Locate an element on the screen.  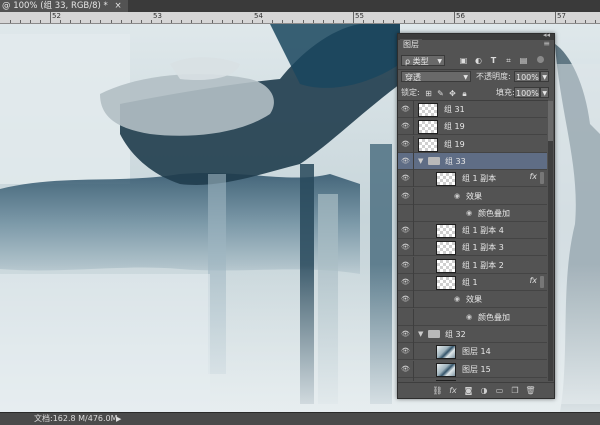
layer-row: 👁︎ 组 1 副本 fx is located at coordinates (472, 178).